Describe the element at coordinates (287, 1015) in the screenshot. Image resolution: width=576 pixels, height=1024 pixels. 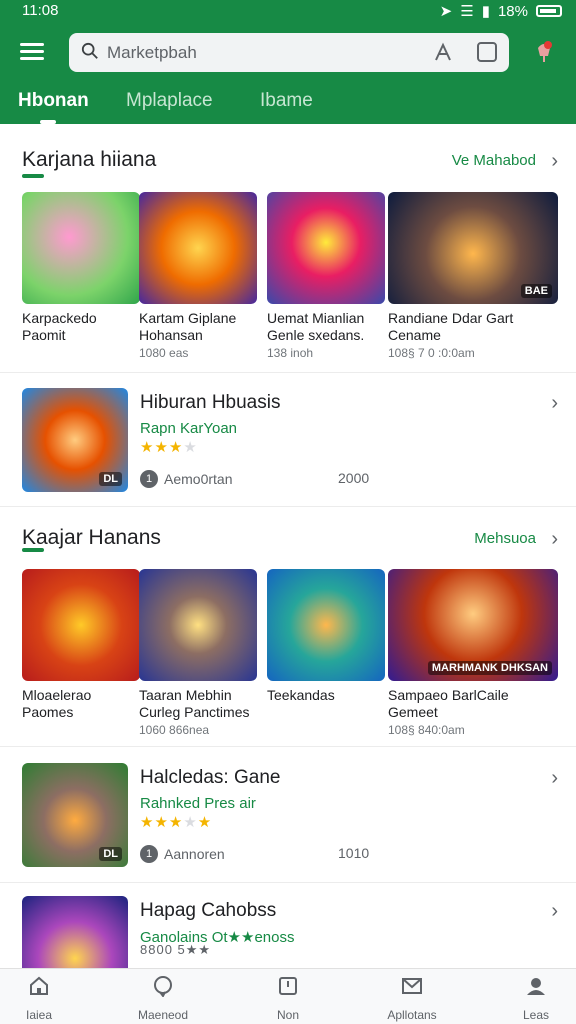
I see `nav-label: Non` at that location.